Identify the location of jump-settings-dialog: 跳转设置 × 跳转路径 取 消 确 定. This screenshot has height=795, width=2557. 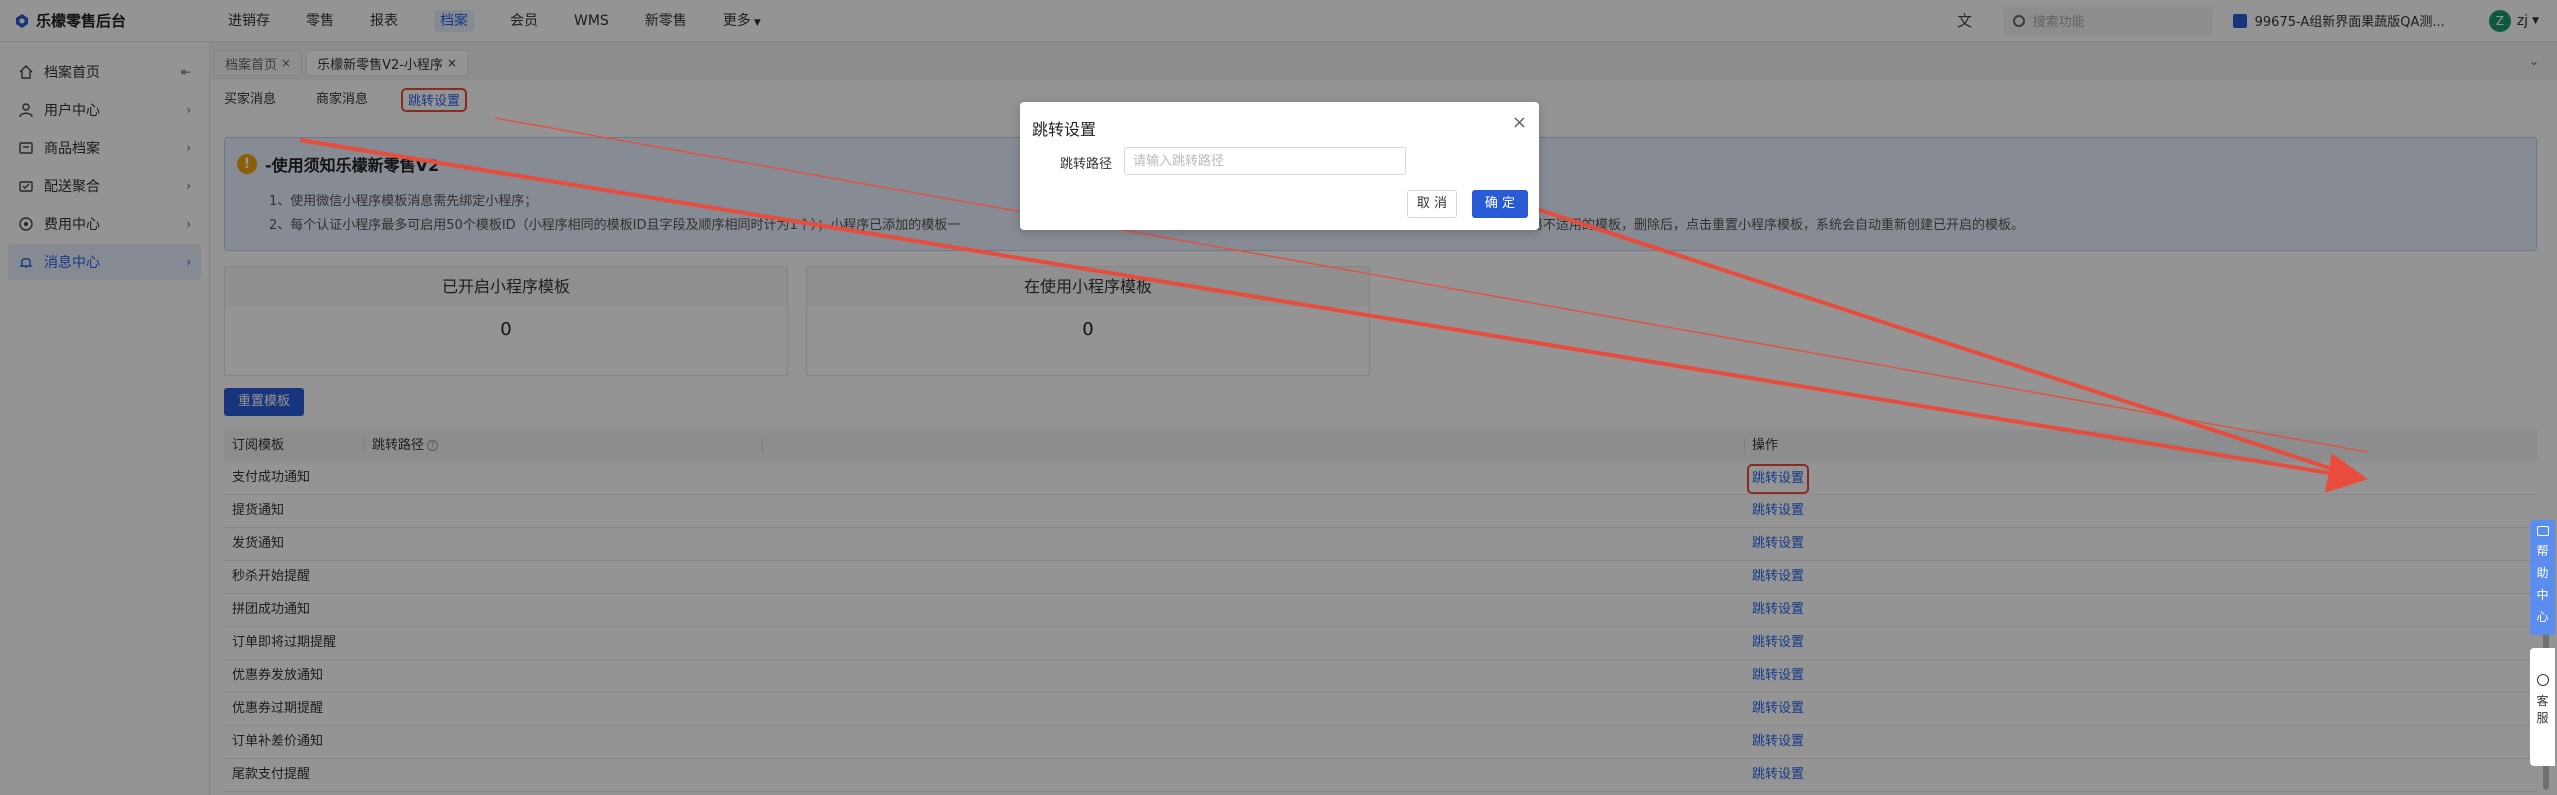
(1279, 166).